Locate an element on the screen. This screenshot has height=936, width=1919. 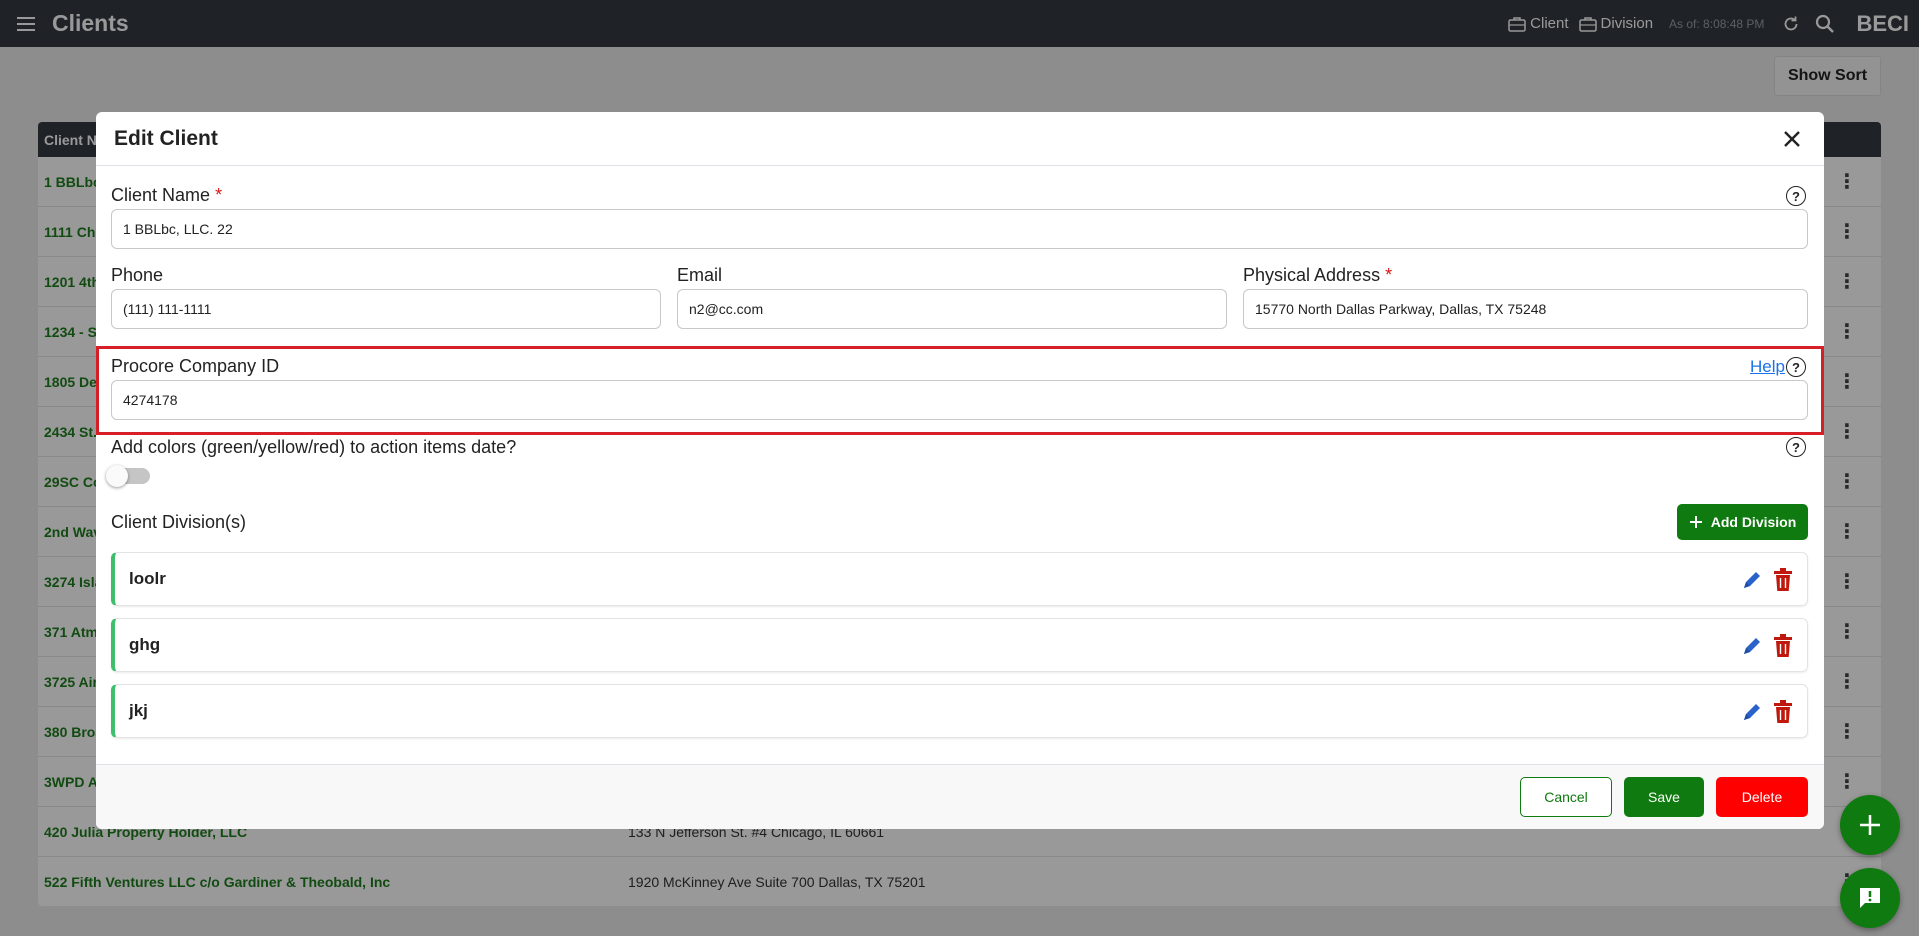
division-item: jkj is located at coordinates (959, 711).